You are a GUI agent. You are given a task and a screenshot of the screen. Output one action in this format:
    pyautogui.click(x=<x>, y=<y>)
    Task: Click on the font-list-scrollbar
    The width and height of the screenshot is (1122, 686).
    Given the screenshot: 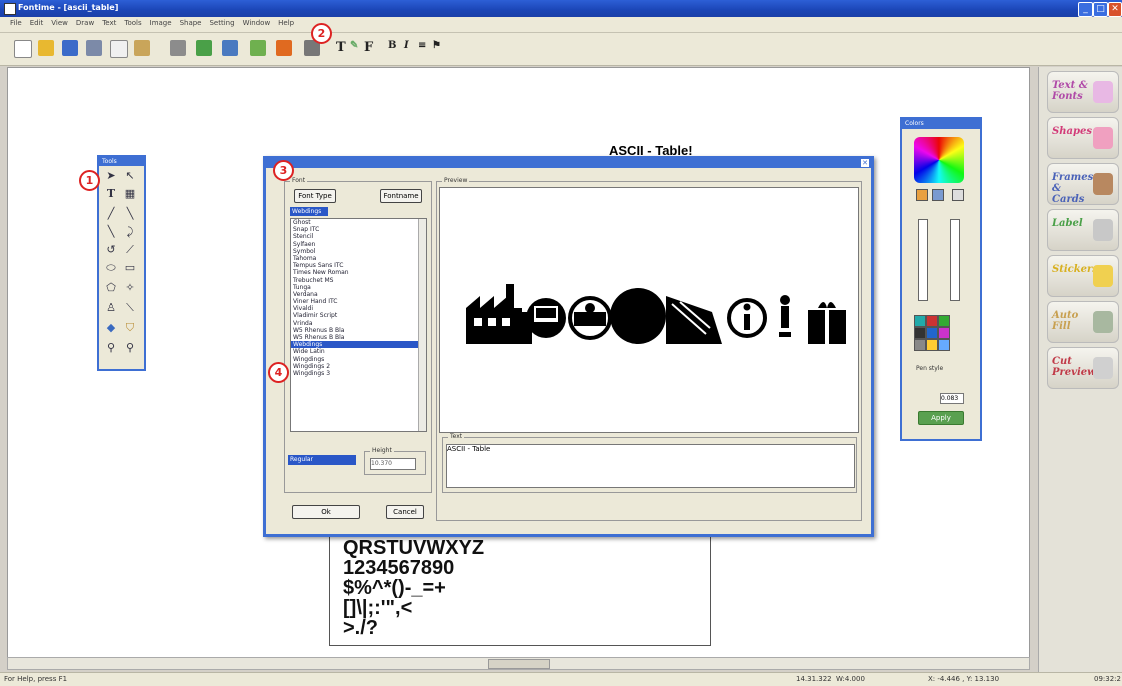 What is the action you would take?
    pyautogui.click(x=422, y=325)
    